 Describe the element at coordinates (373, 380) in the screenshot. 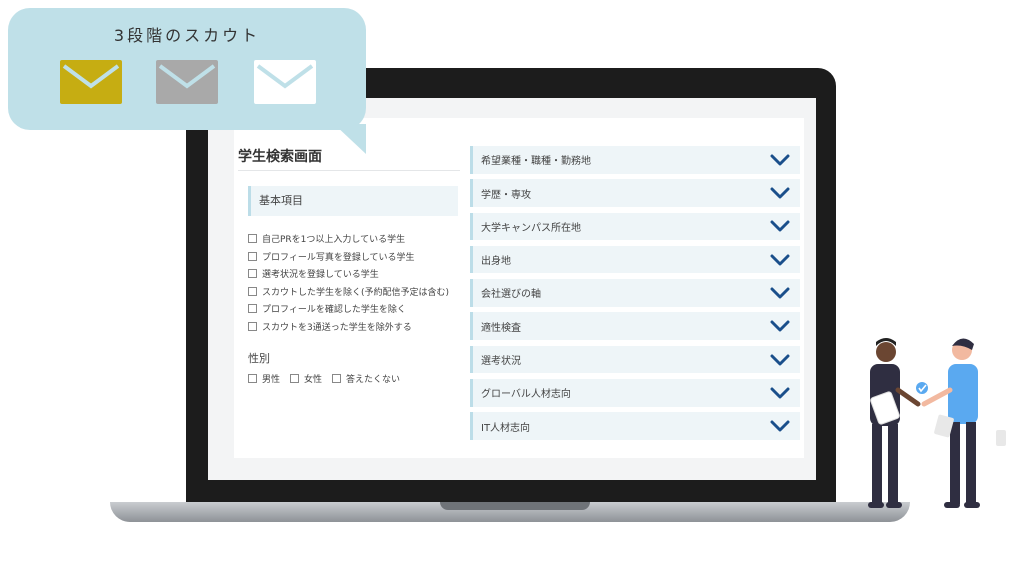

I see `gender-option-label: 答えたくない` at that location.